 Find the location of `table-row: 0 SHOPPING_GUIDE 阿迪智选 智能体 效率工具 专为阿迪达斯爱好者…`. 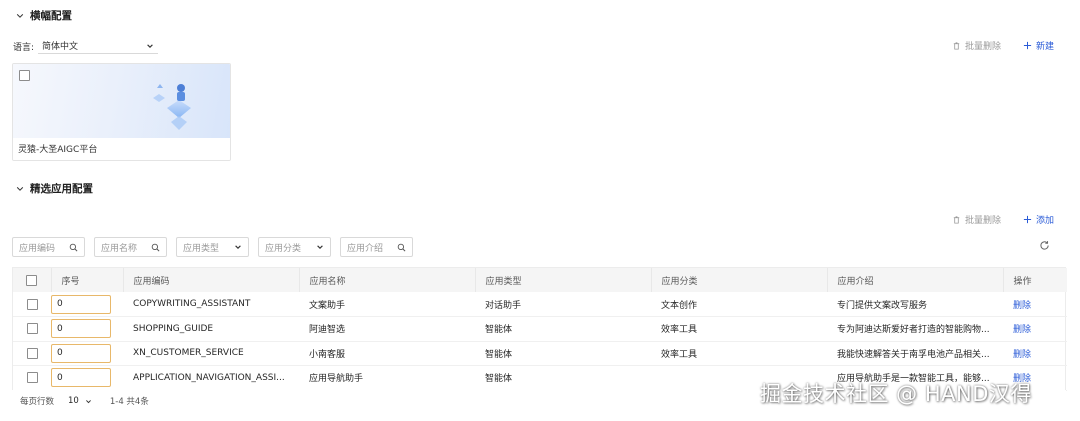

table-row: 0 SHOPPING_GUIDE 阿迪智选 智能体 效率工具 专为阿迪达斯爱好者… is located at coordinates (540, 329).